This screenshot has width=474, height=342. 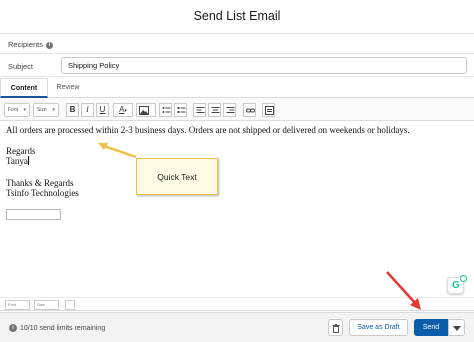 I want to click on text-cursor, so click(x=28, y=160).